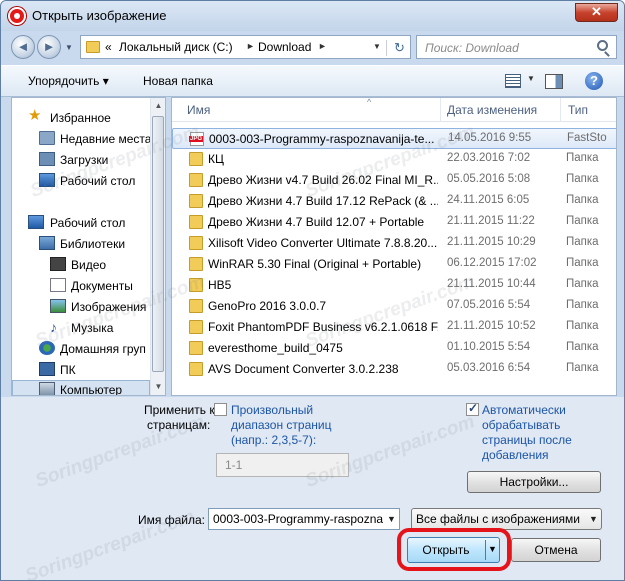 This screenshot has height=581, width=625. I want to click on breadcrumb-download: Download, so click(284, 47).